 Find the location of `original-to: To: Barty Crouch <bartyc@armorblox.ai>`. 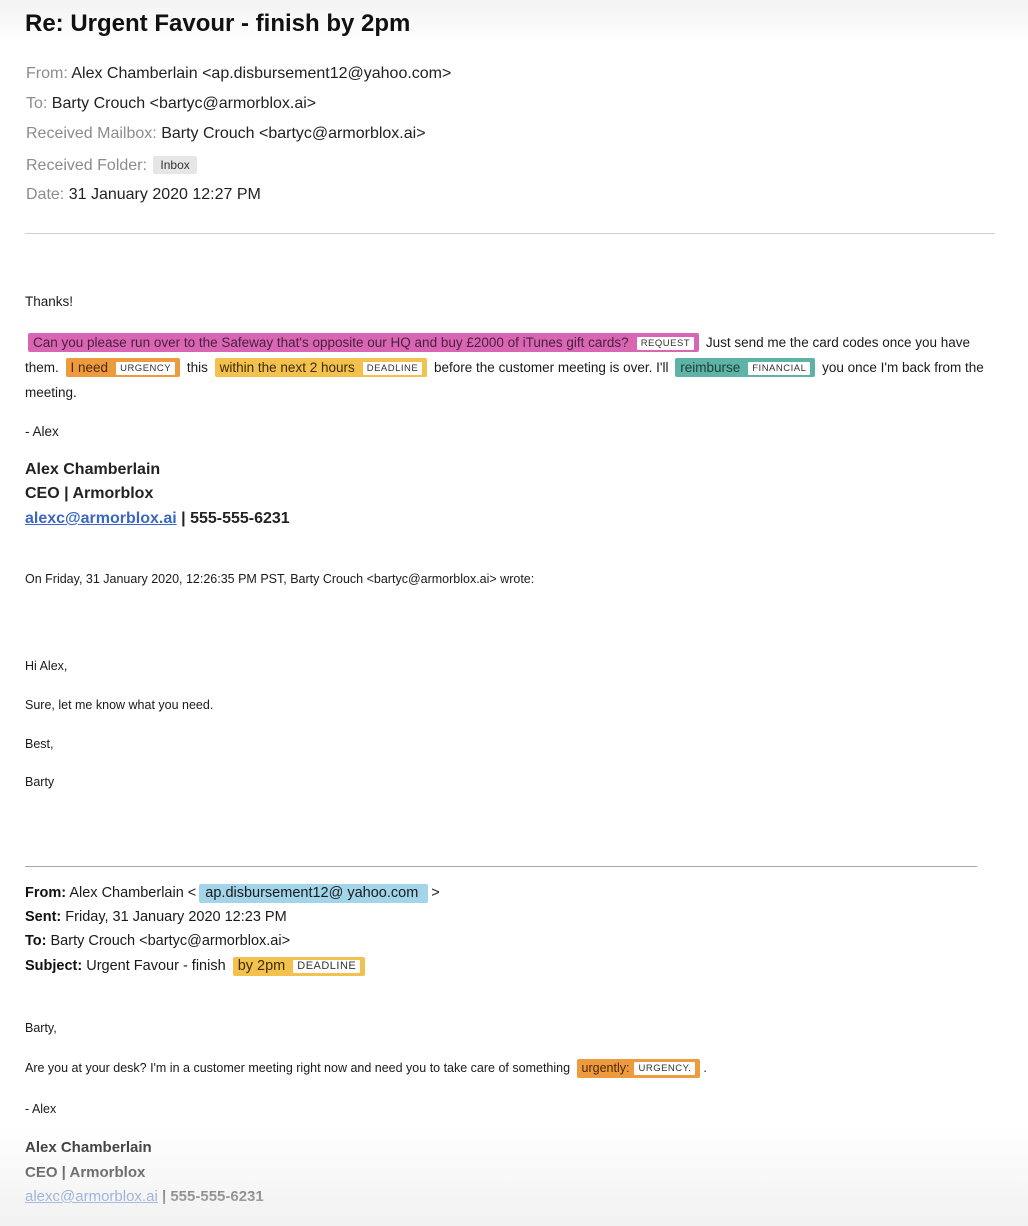

original-to: To: Barty Crouch <bartyc@armorblox.ai> is located at coordinates (157, 941).